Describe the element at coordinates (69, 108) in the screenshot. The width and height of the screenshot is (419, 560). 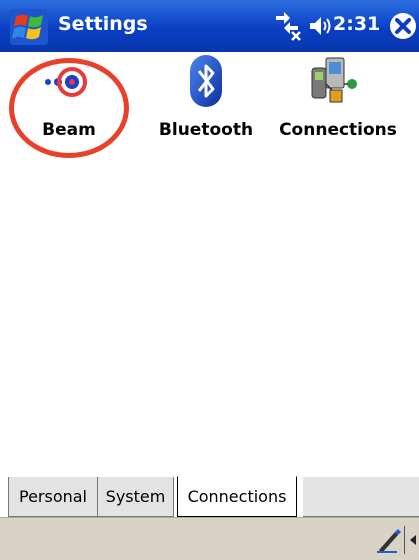
I see `highlight-circle` at that location.